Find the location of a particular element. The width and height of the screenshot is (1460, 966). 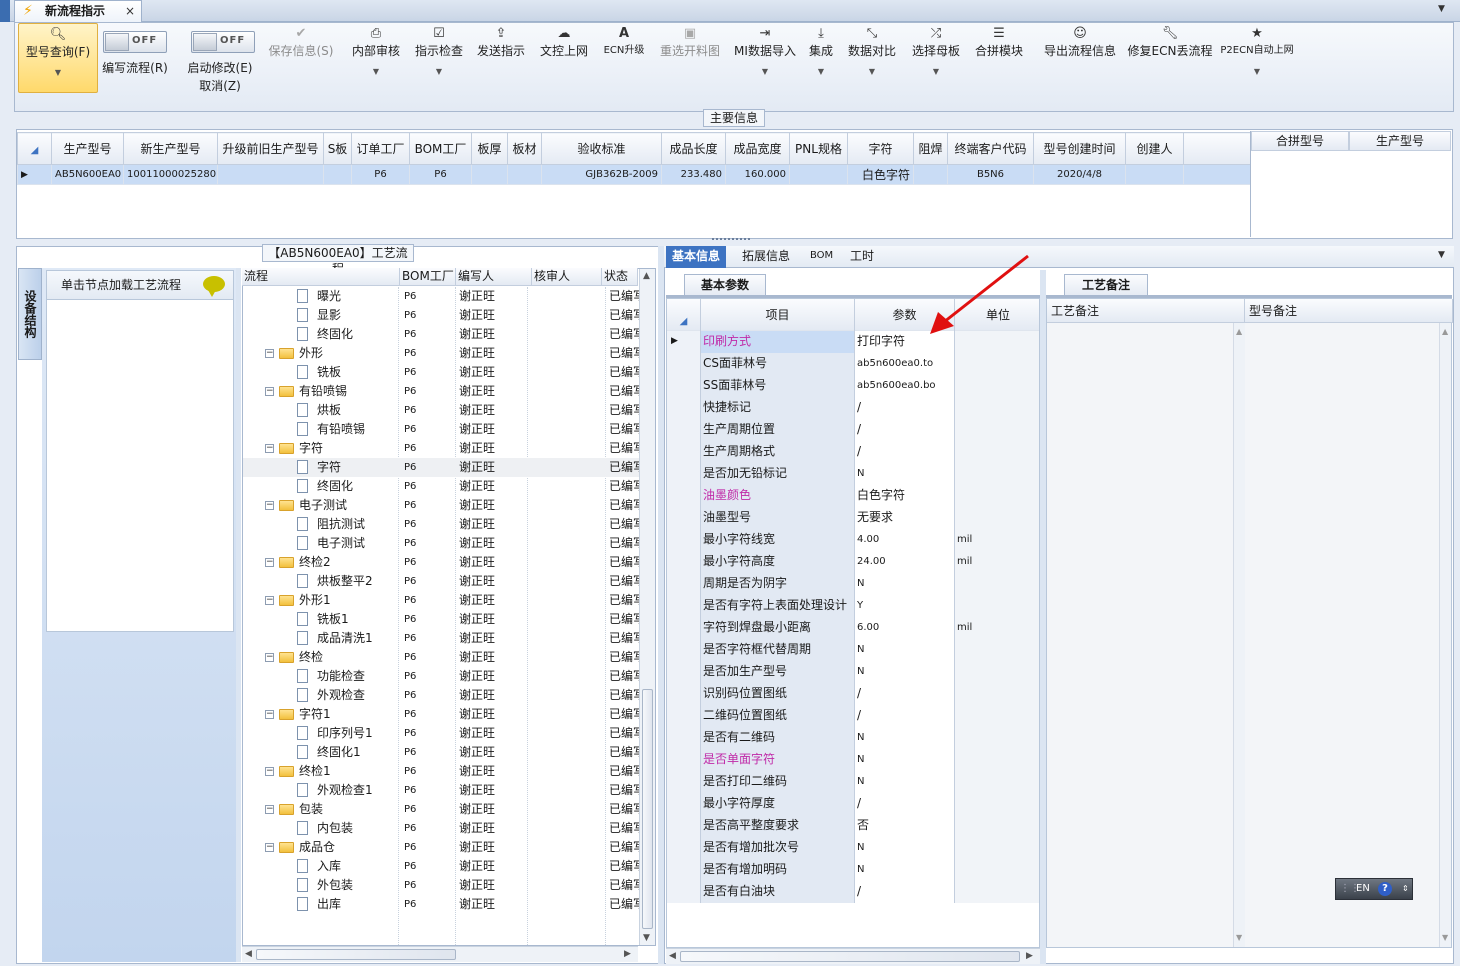

ime-indicator: ⋮⋮ EN ? ⇕ is located at coordinates (1374, 889).